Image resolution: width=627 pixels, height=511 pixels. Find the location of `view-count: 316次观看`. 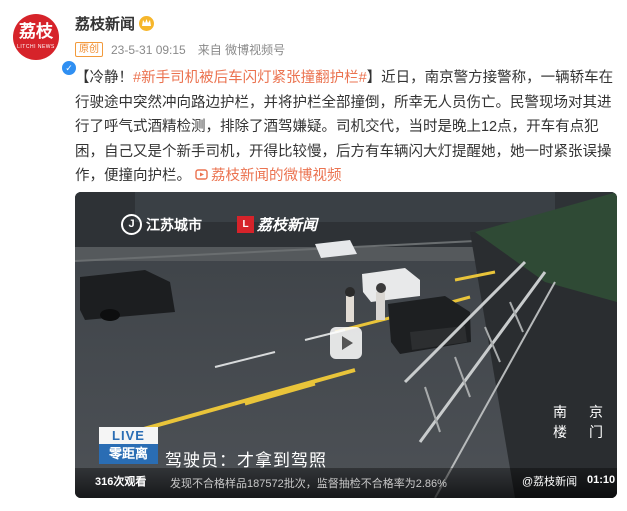

view-count: 316次观看 is located at coordinates (121, 482).